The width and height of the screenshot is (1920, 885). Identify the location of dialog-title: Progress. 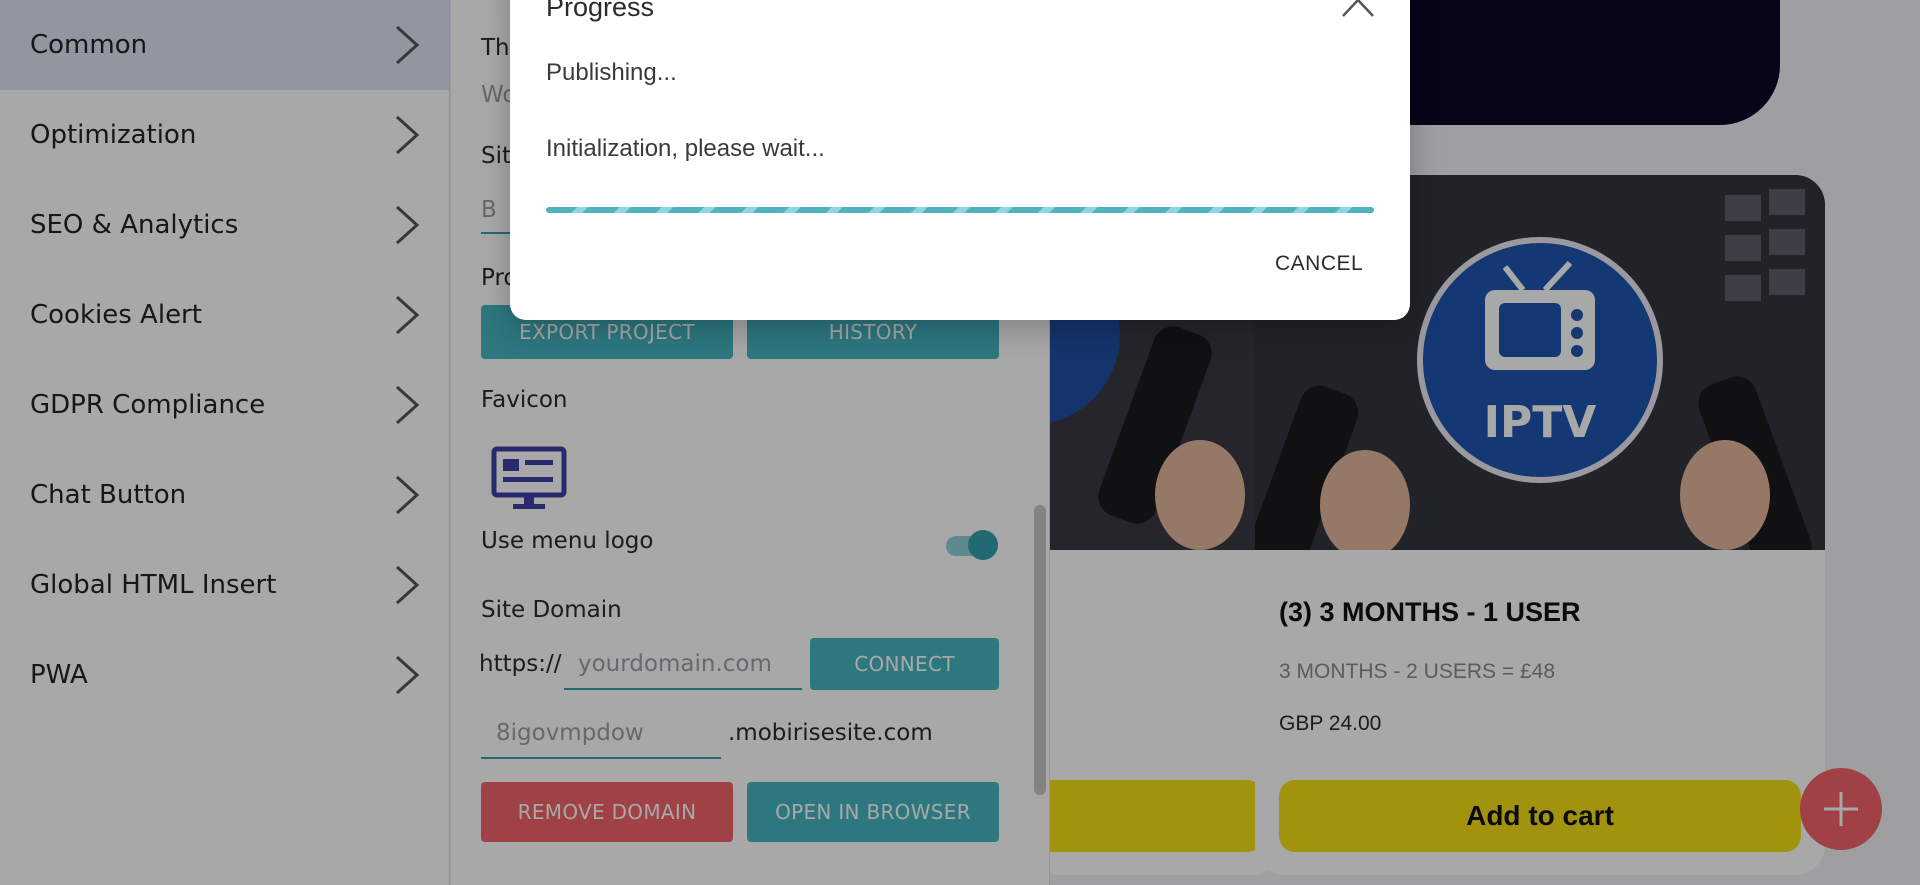
(600, 11).